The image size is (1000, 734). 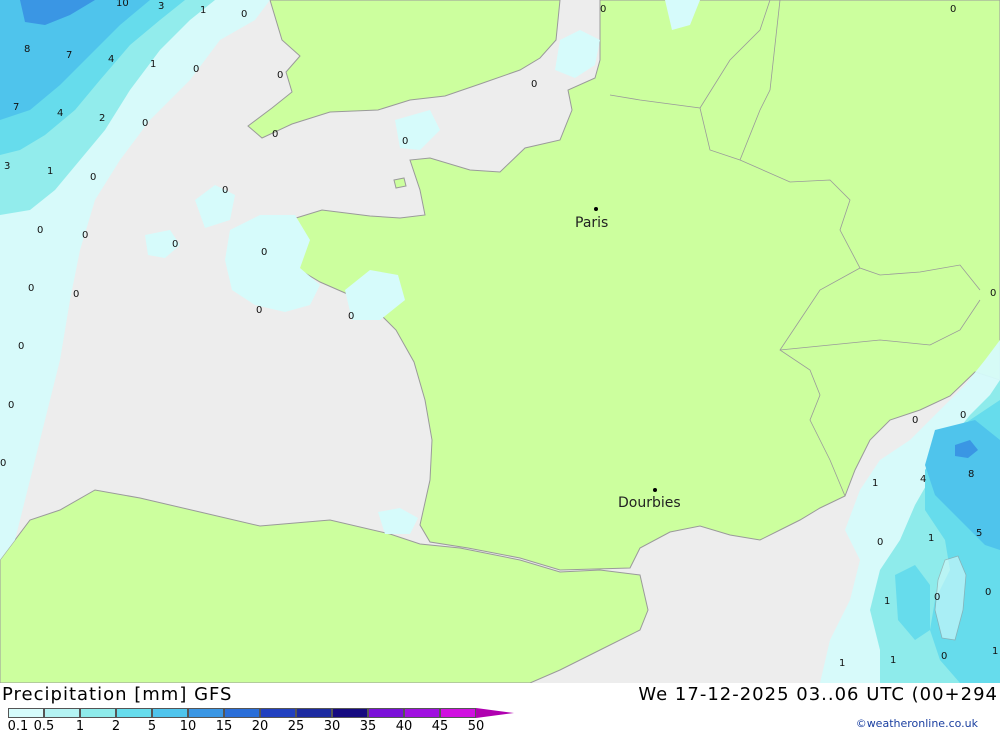 What do you see at coordinates (224, 726) in the screenshot?
I see `legend-label: 15` at bounding box center [224, 726].